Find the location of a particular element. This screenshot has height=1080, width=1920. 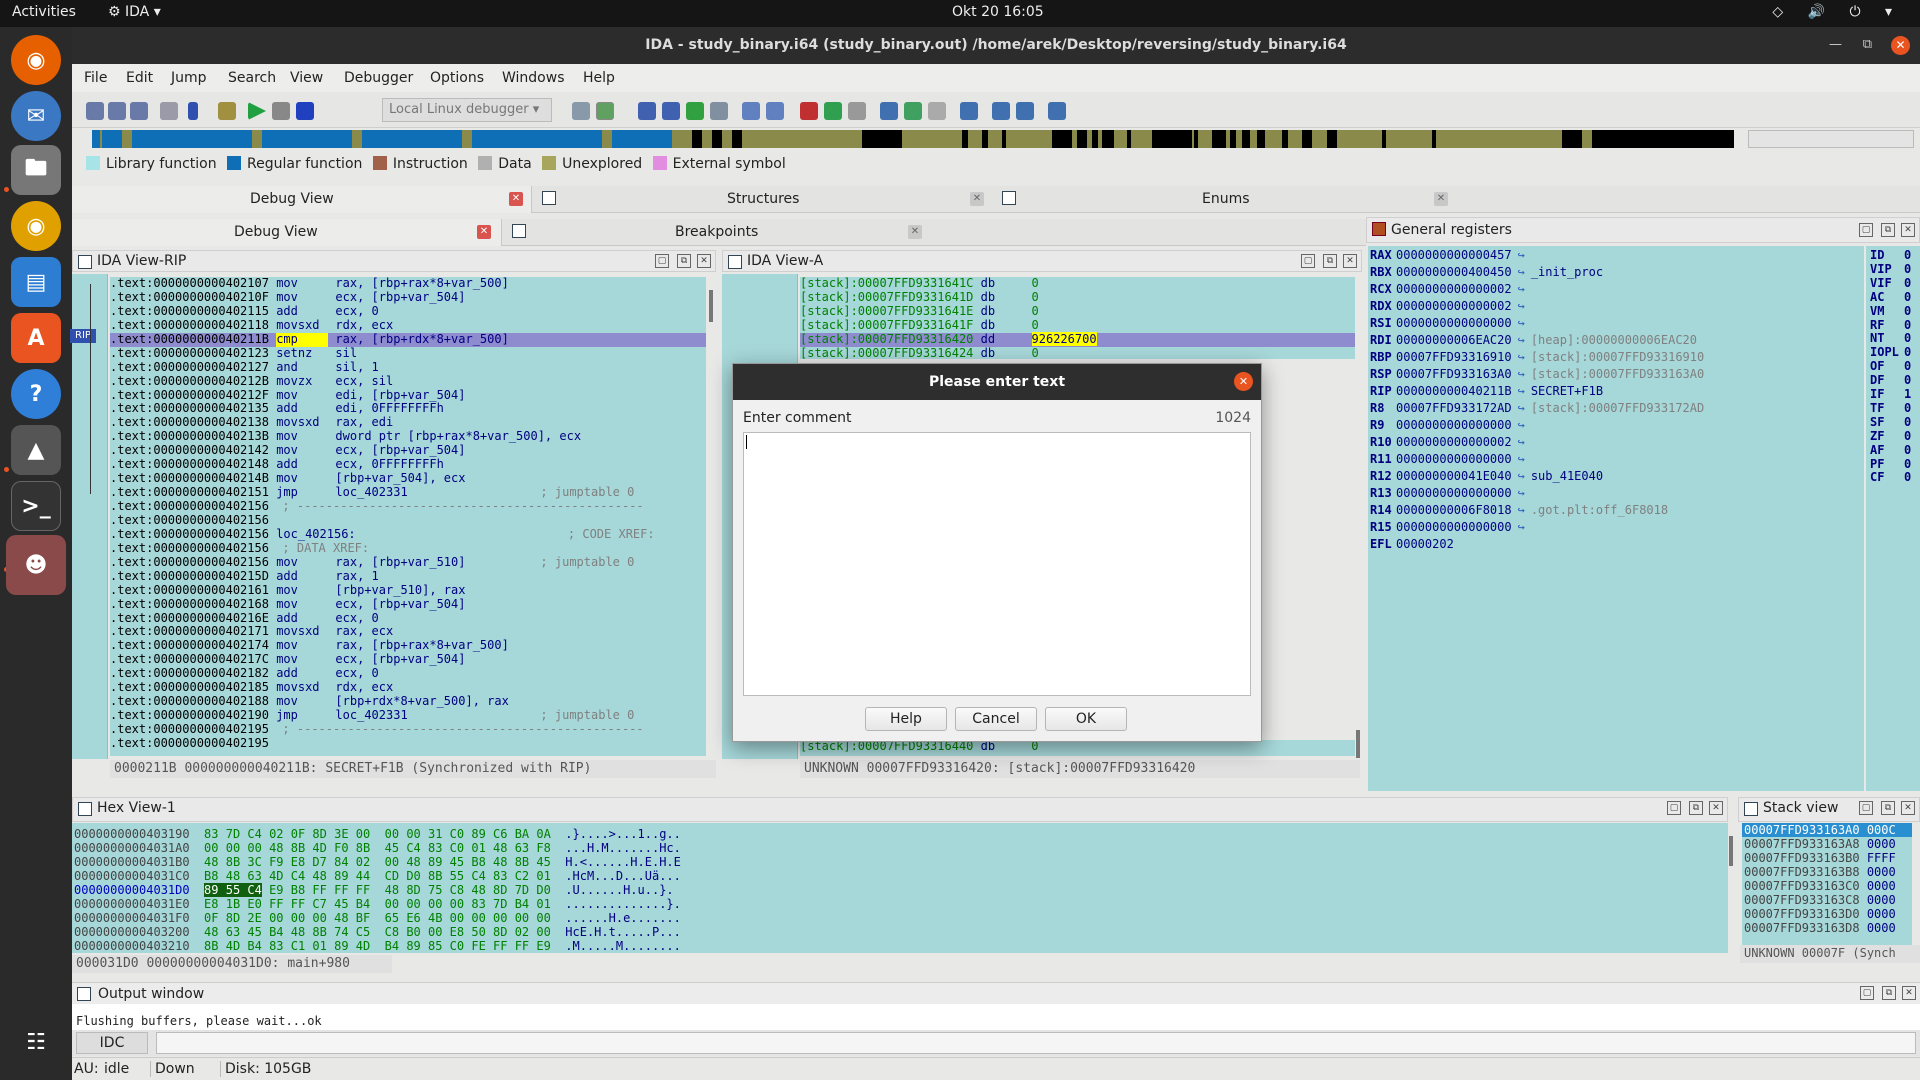

pane-maximize-button: ▢ is located at coordinates (1308, 261).